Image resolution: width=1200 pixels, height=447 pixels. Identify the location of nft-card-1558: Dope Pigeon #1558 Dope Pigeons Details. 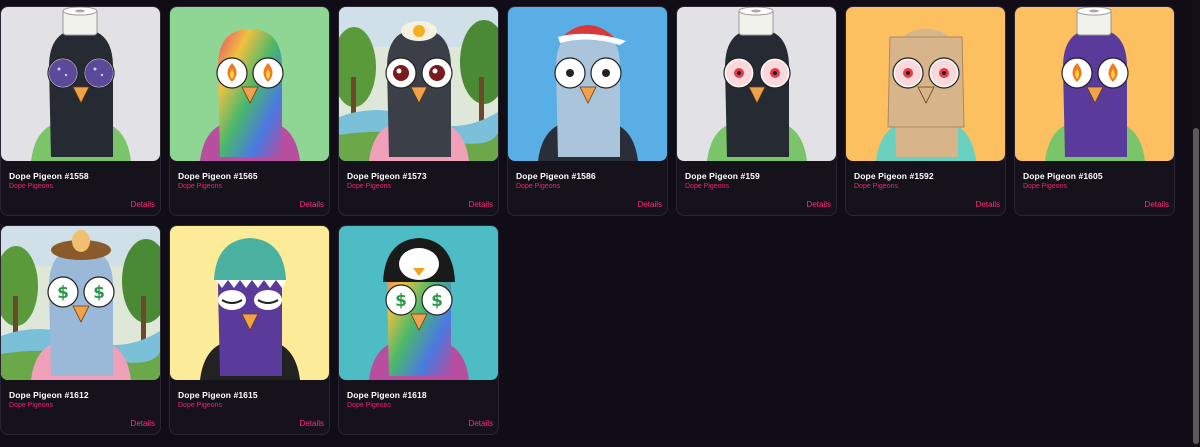
(80, 111).